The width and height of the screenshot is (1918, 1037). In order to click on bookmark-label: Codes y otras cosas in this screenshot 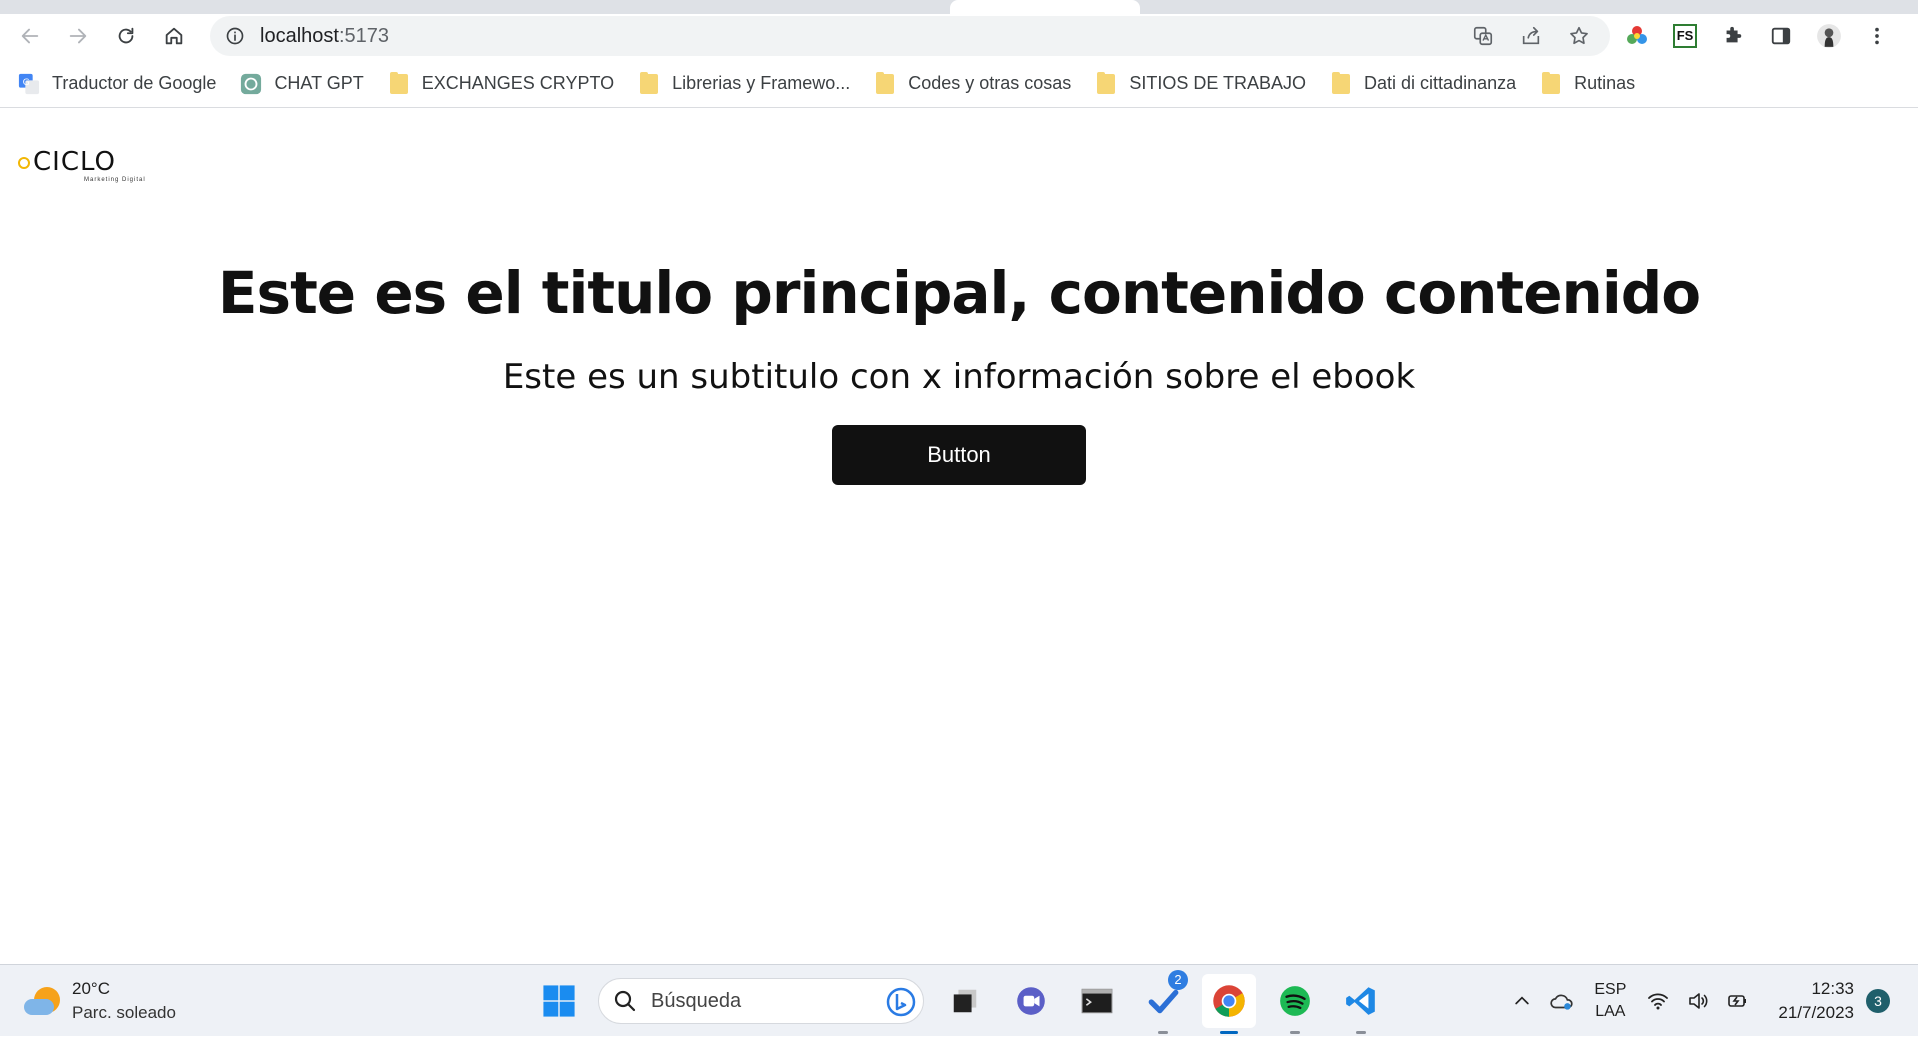, I will do `click(990, 83)`.